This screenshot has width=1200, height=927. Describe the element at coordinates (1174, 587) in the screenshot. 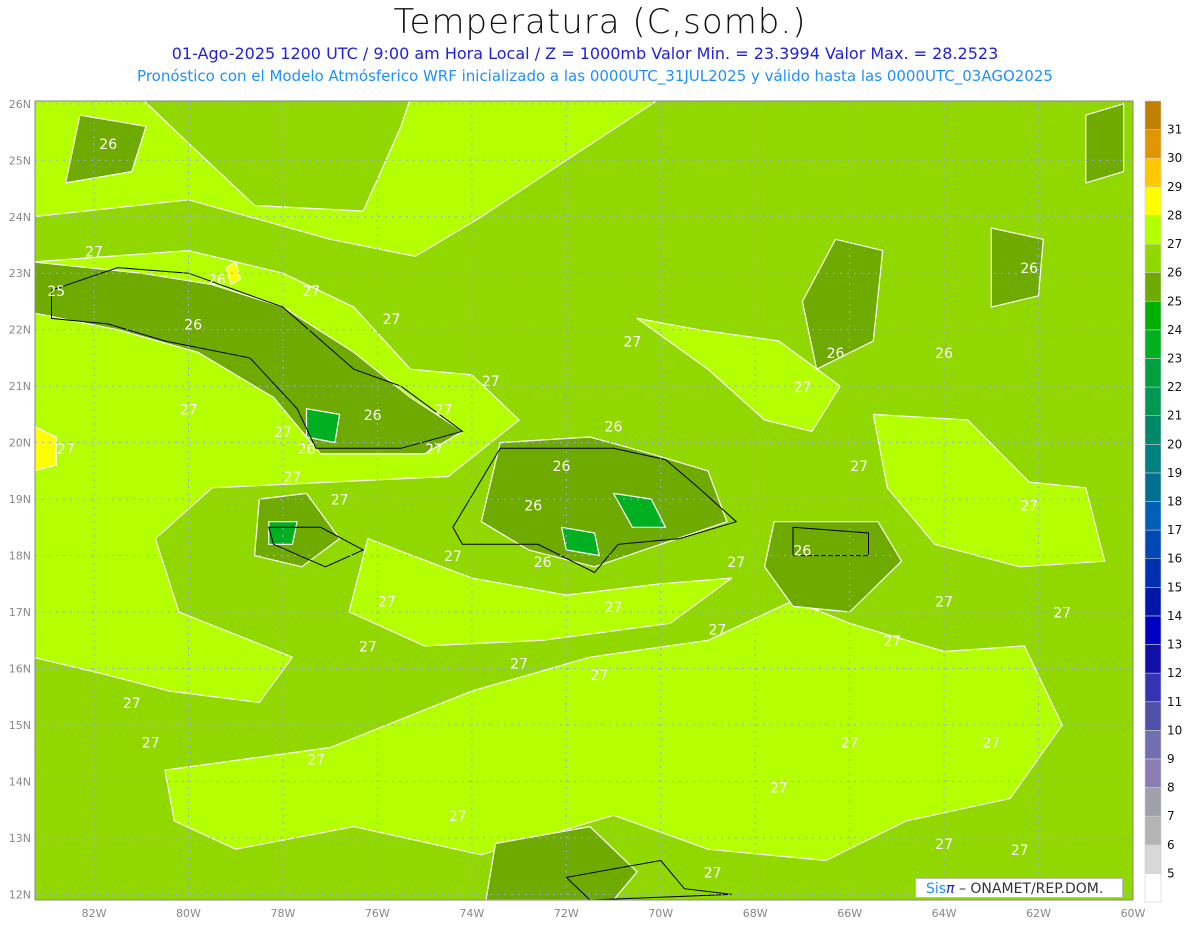

I see `colorbar-label: 15` at that location.